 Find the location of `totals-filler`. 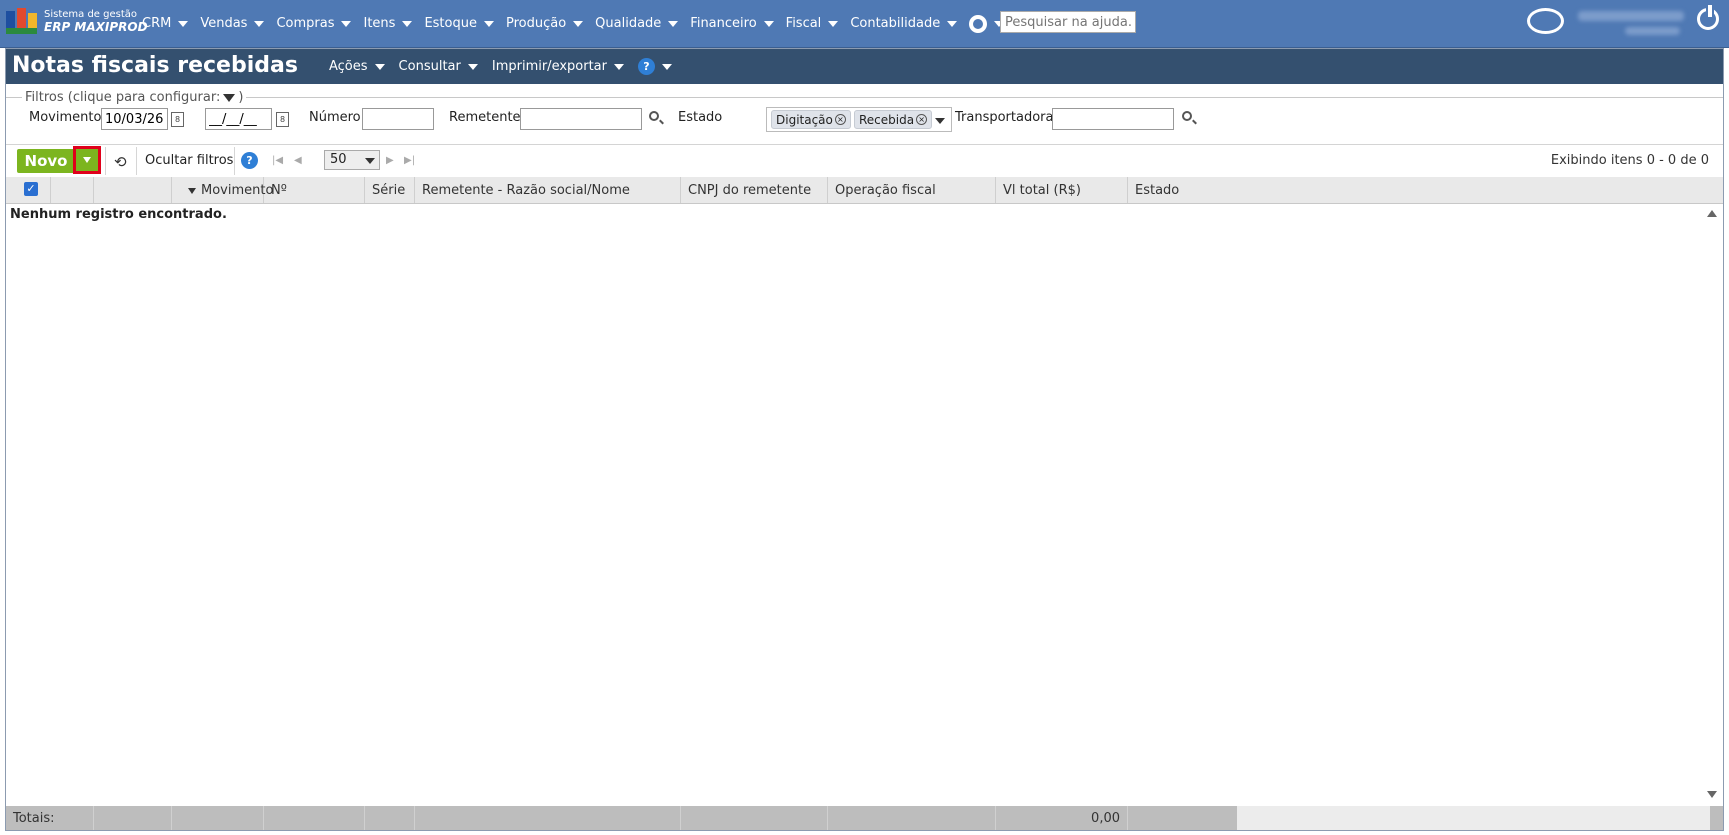

totals-filler is located at coordinates (1473, 818).